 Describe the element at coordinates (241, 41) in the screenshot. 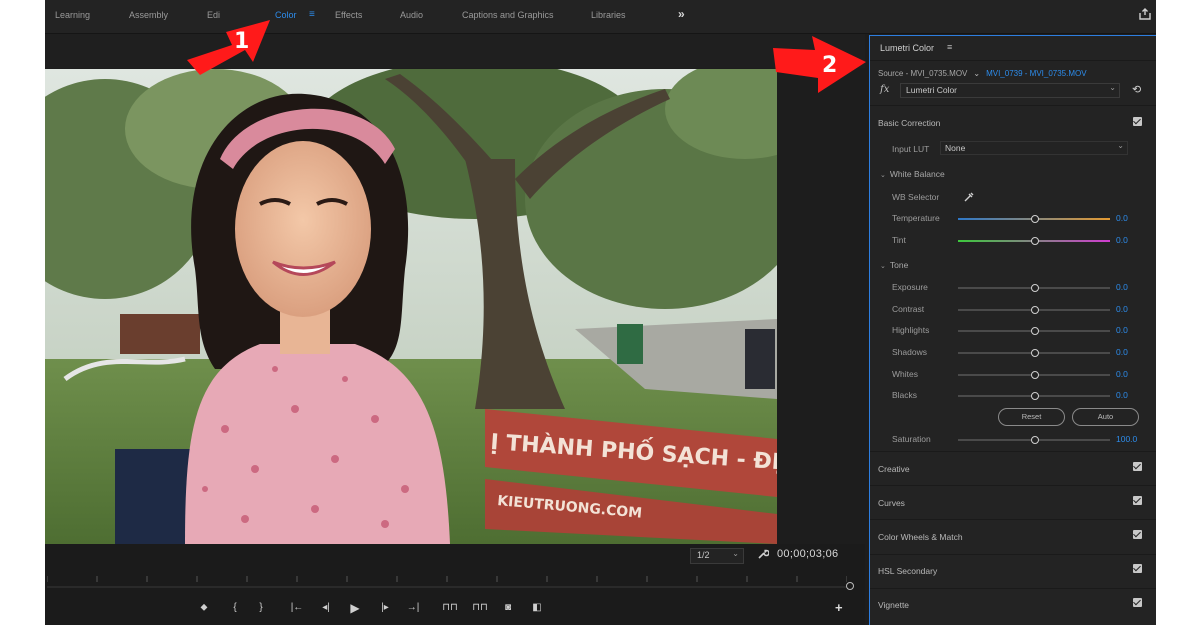

I see `annotation-number-1: 1` at that location.